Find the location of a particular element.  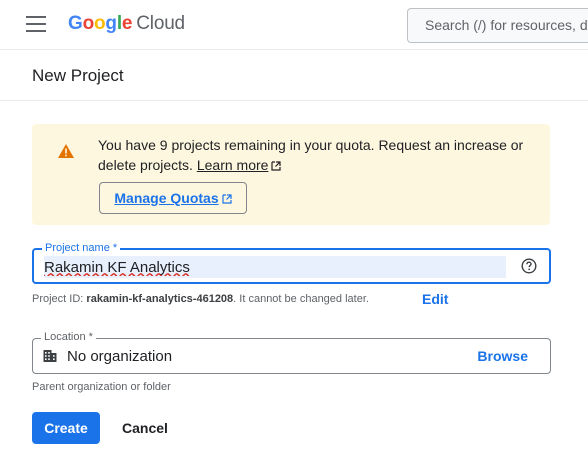

page-header: New Project is located at coordinates (294, 76).